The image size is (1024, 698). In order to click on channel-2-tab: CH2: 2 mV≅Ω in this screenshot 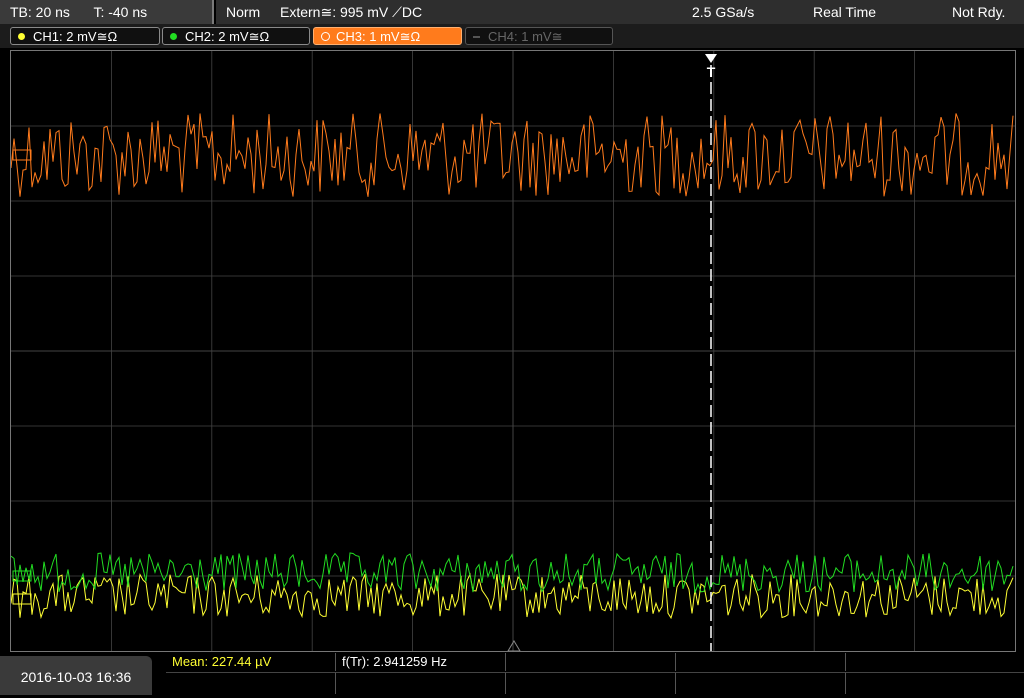, I will do `click(236, 36)`.